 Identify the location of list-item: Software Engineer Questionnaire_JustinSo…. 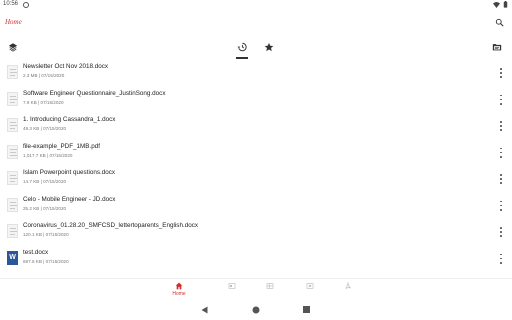
(256, 100).